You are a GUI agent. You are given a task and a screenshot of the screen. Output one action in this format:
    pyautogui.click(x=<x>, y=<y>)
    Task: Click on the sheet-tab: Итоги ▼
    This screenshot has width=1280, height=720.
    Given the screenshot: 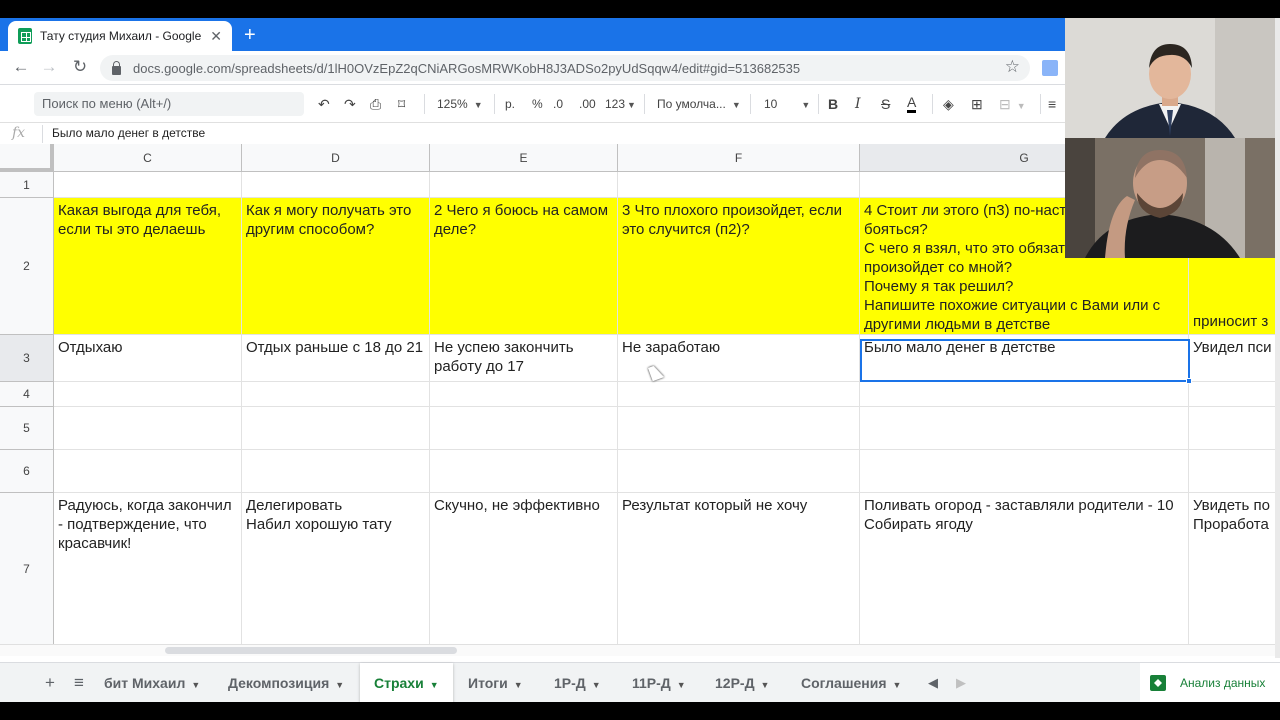 What is the action you would take?
    pyautogui.click(x=495, y=683)
    